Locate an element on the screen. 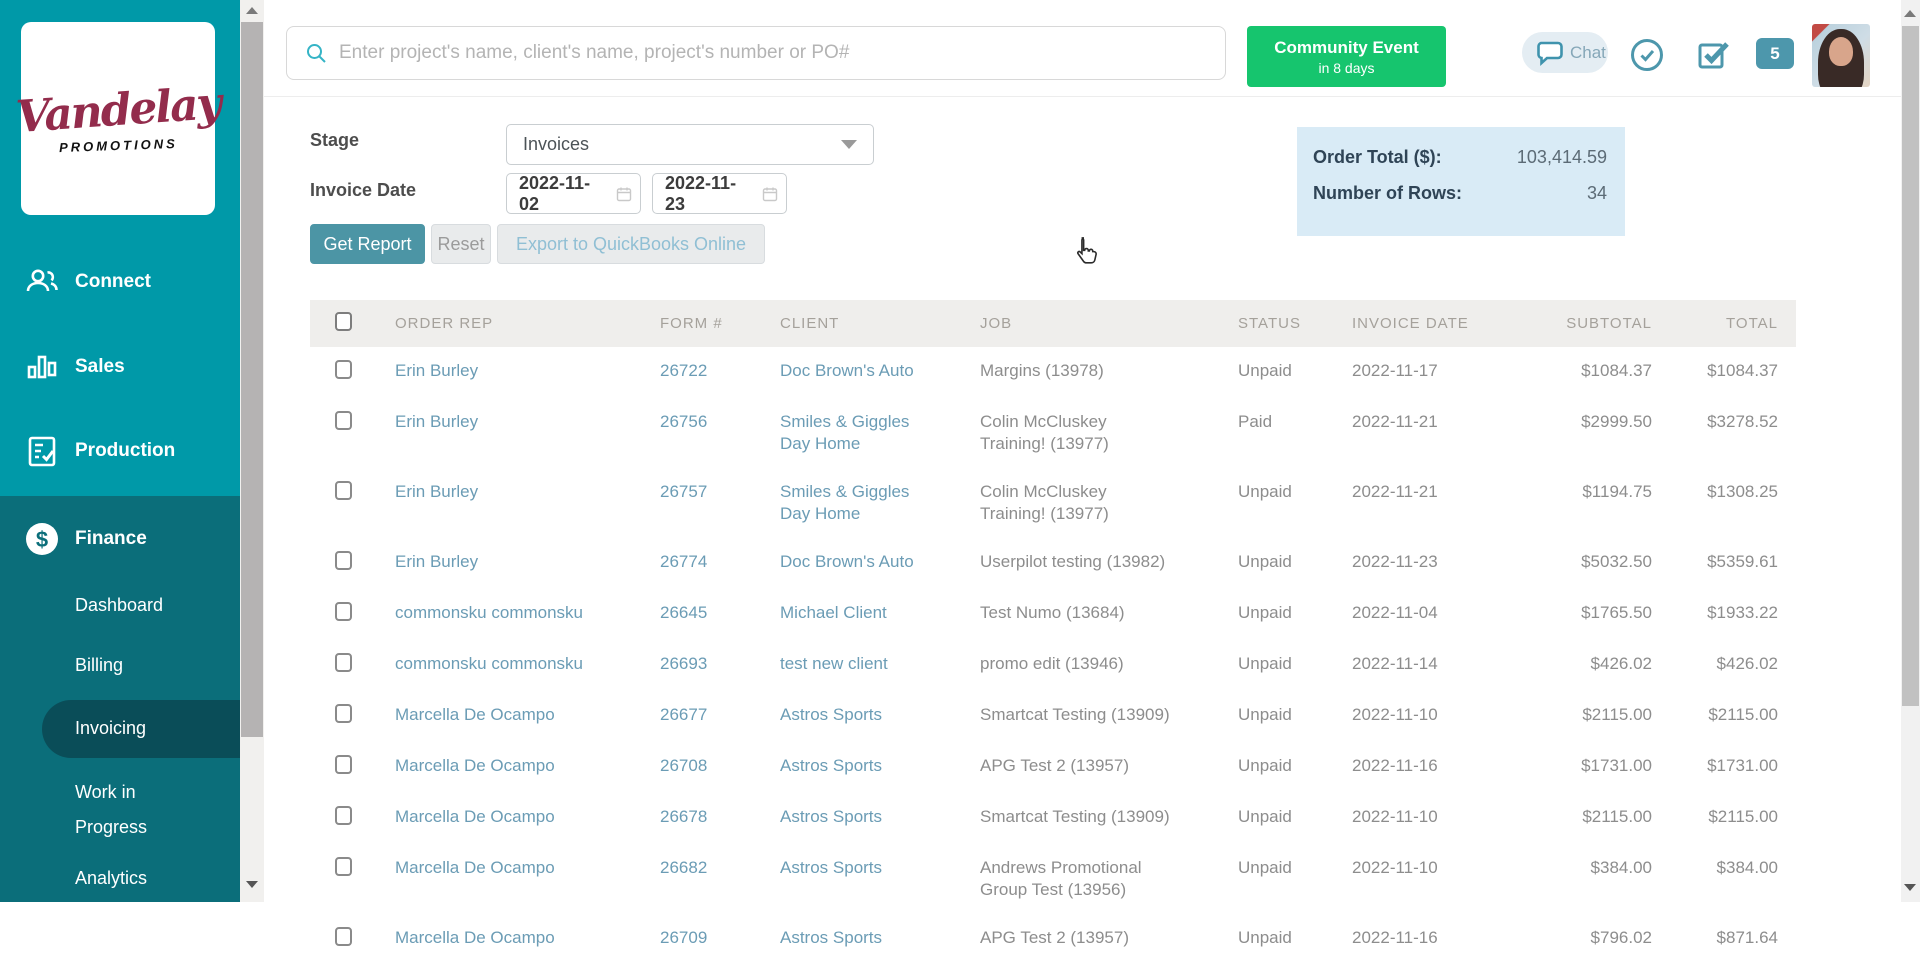 The image size is (1920, 965). form-number-link: 26722 is located at coordinates (683, 370).